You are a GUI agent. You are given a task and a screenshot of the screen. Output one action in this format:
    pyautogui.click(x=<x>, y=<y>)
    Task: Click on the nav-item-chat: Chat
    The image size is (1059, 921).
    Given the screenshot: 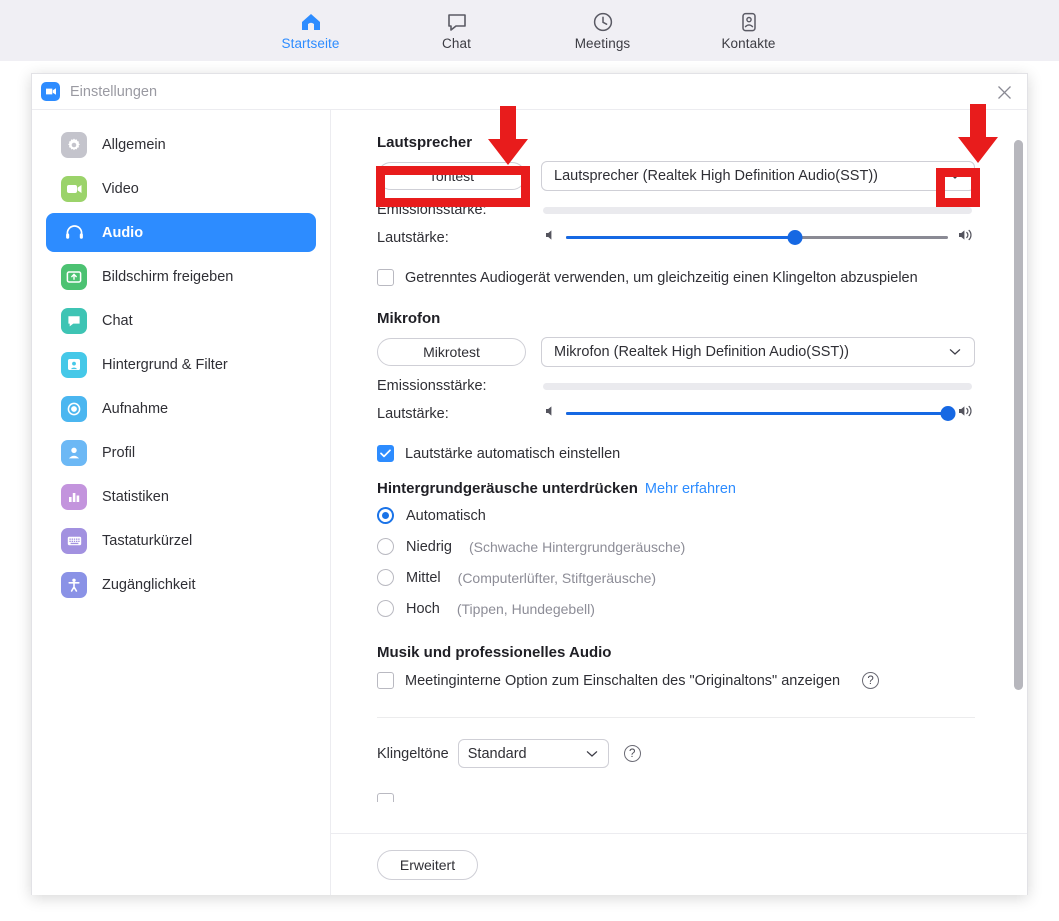 What is the action you would take?
    pyautogui.click(x=457, y=31)
    